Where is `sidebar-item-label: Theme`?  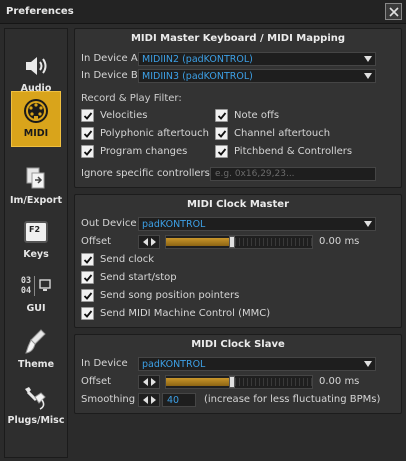
sidebar-item-label: Theme is located at coordinates (36, 364).